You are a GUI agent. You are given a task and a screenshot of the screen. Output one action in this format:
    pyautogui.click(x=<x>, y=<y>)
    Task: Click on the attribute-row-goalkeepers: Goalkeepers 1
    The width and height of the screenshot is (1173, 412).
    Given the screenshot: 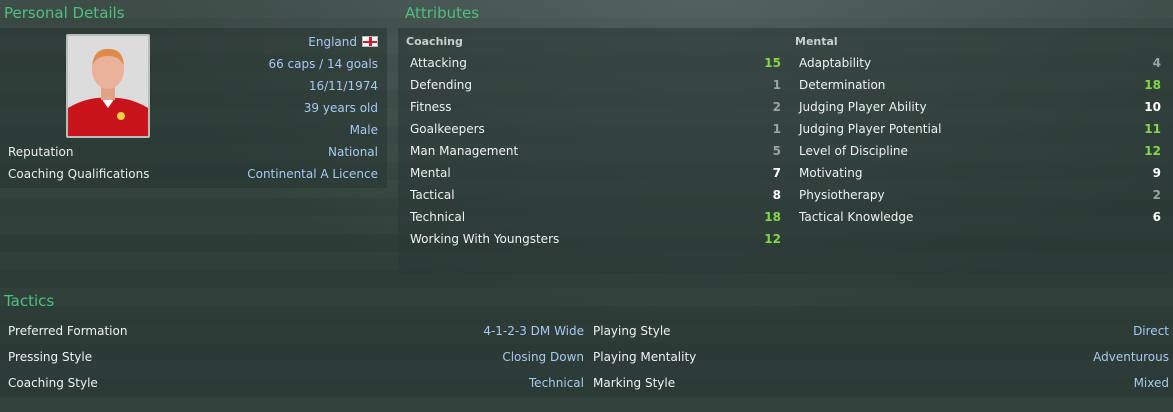 What is the action you would take?
    pyautogui.click(x=595, y=129)
    